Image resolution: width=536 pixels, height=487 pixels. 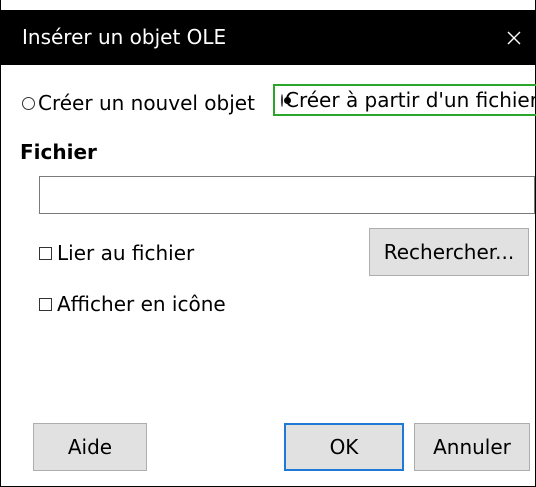 I want to click on display-as-icon-checkbox: Afficher en icône, so click(x=132, y=304).